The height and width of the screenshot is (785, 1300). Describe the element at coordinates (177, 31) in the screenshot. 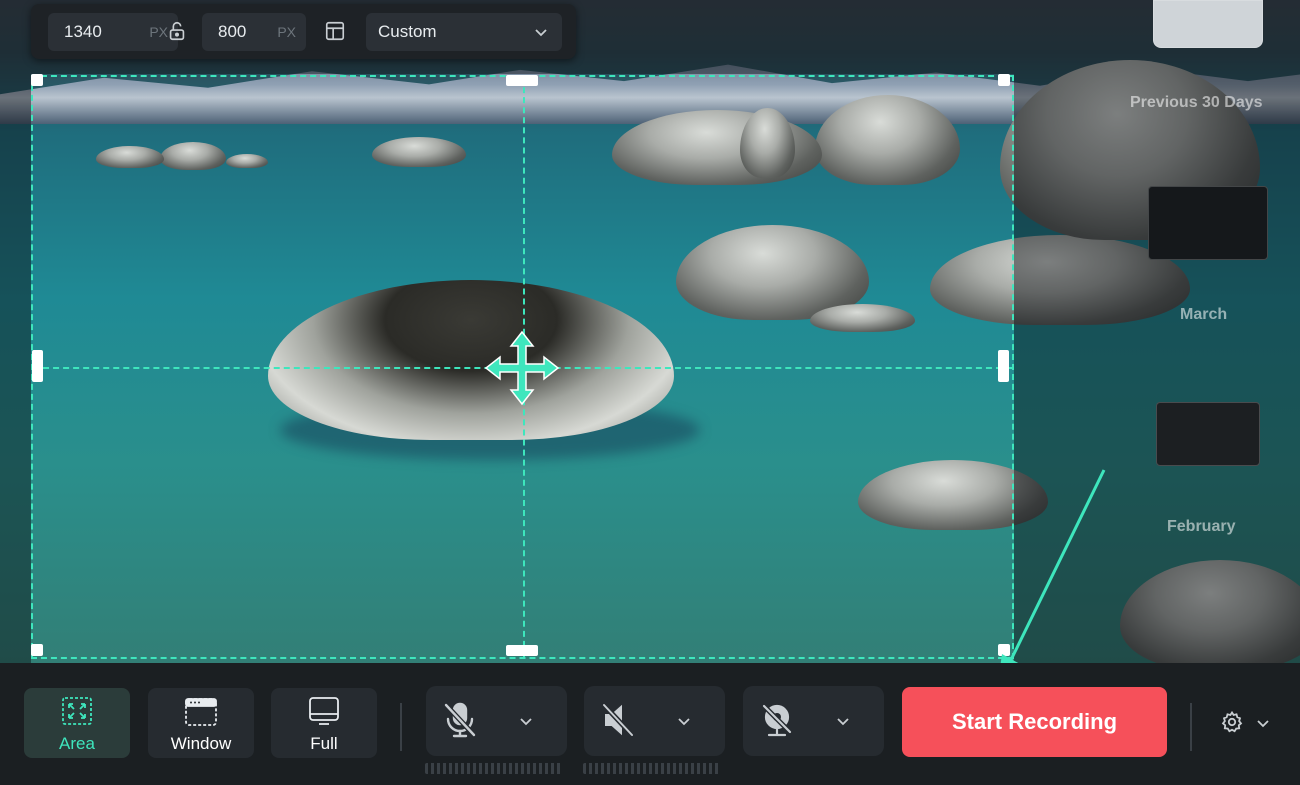

I see `aspect-lock-unlocked-icon` at that location.